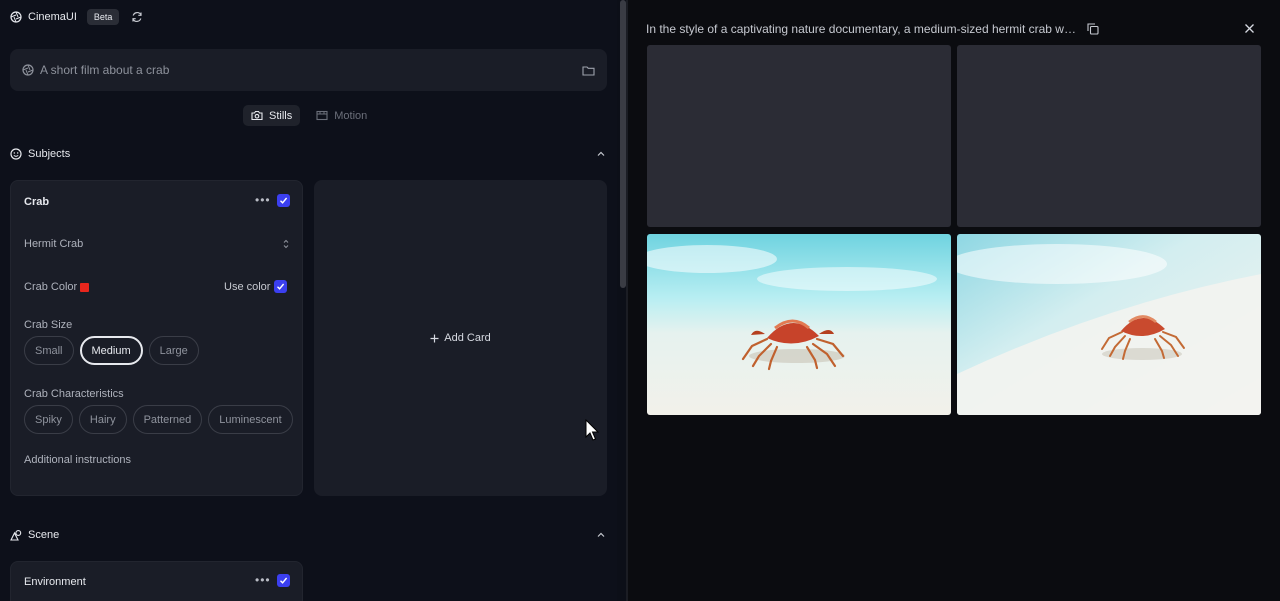 Image resolution: width=1280 pixels, height=601 pixels. What do you see at coordinates (103, 17) in the screenshot?
I see `beta-badge: Beta` at bounding box center [103, 17].